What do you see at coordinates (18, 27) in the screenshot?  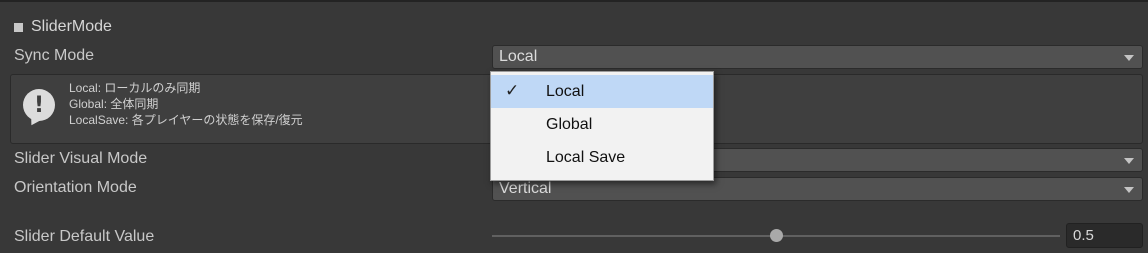 I see `square-bullet-icon` at bounding box center [18, 27].